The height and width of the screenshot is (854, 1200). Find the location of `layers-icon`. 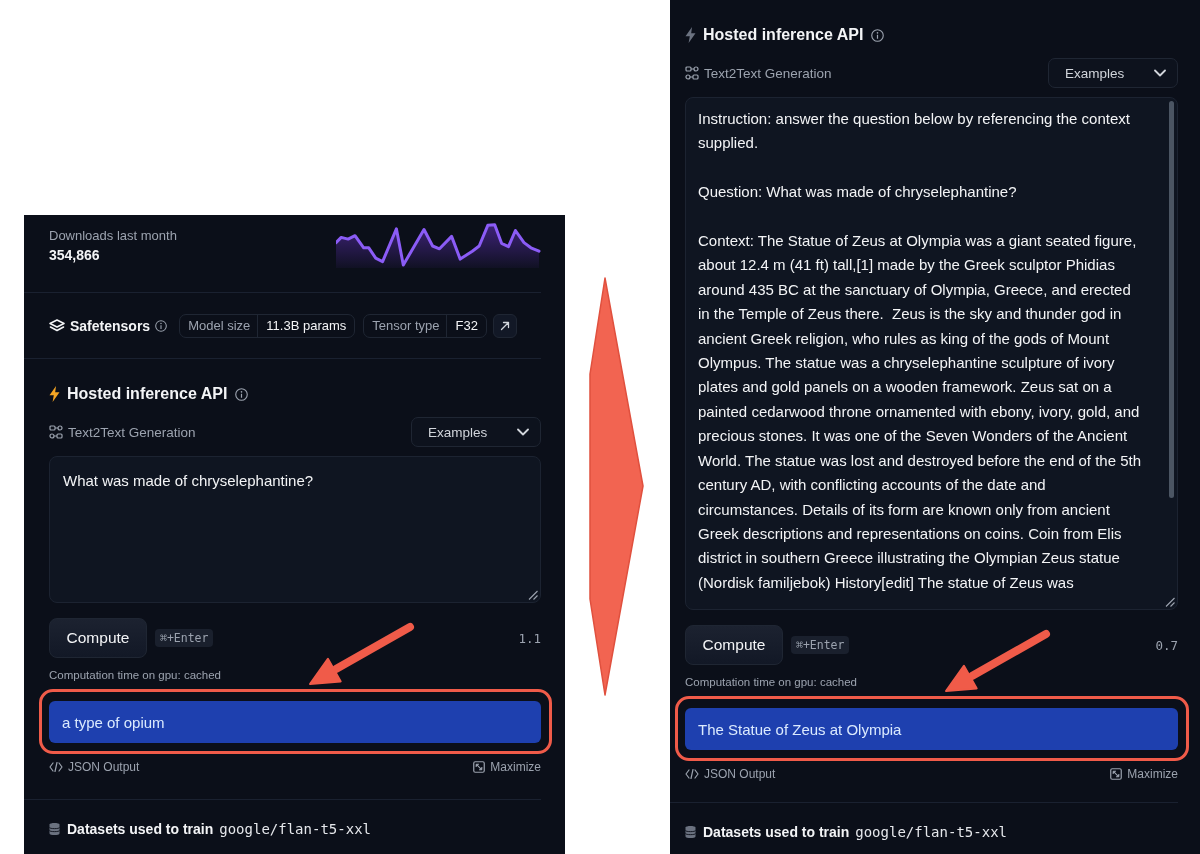

layers-icon is located at coordinates (57, 325).